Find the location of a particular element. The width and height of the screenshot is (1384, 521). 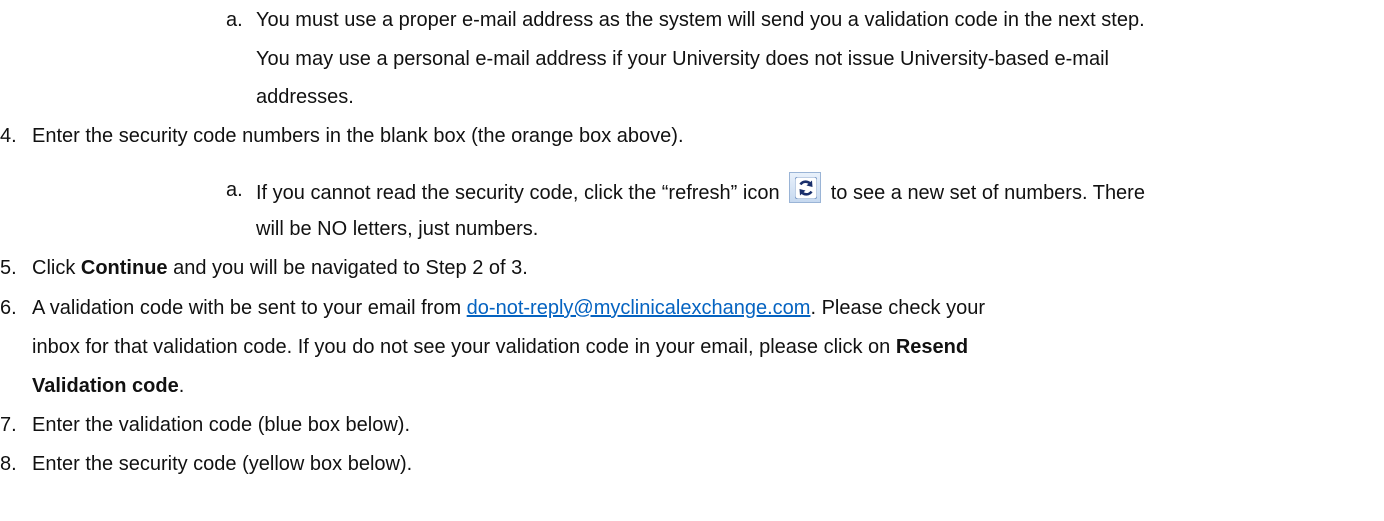

email-link: do-not-reply@myclinicalexchange.com is located at coordinates (639, 308).